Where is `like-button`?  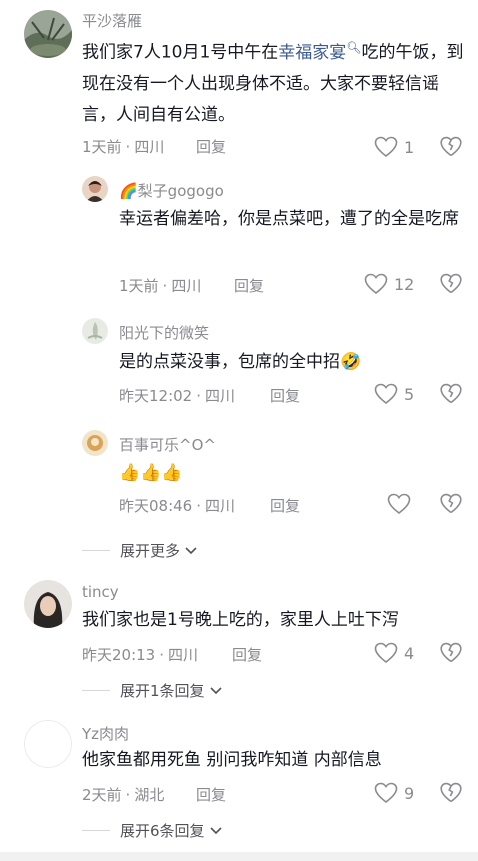 like-button is located at coordinates (399, 504).